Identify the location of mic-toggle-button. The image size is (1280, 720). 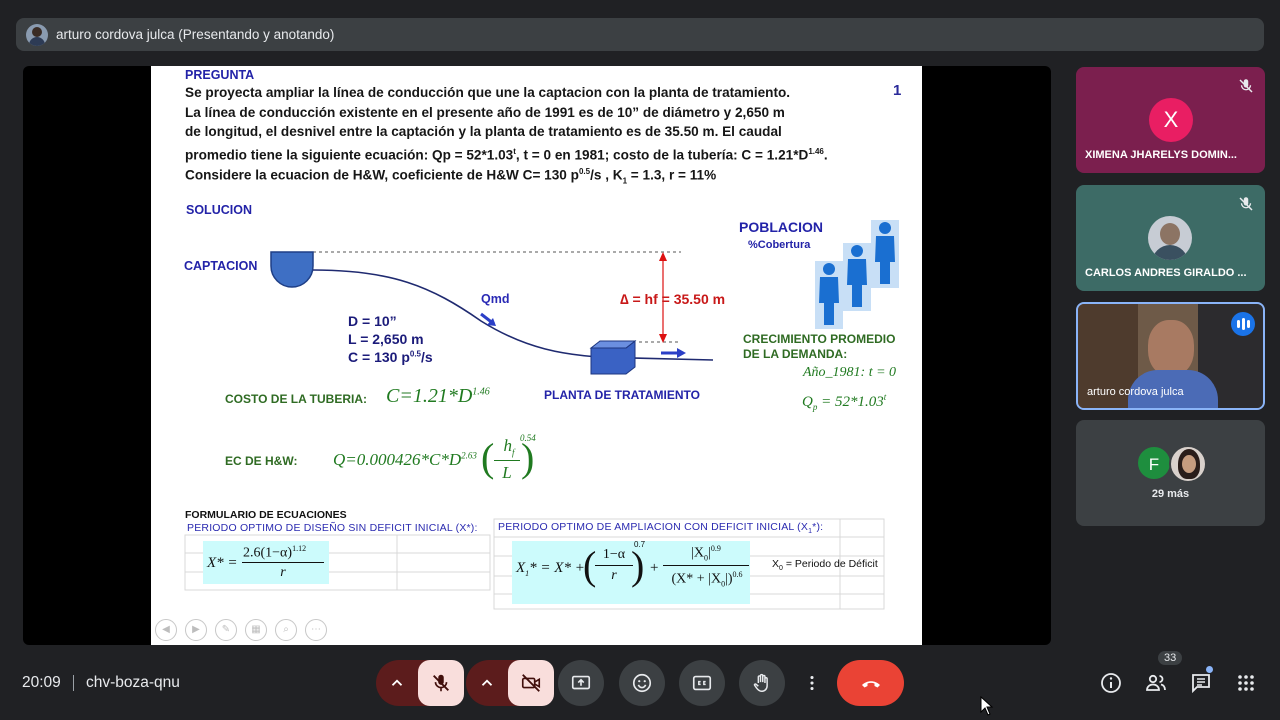
(441, 683).